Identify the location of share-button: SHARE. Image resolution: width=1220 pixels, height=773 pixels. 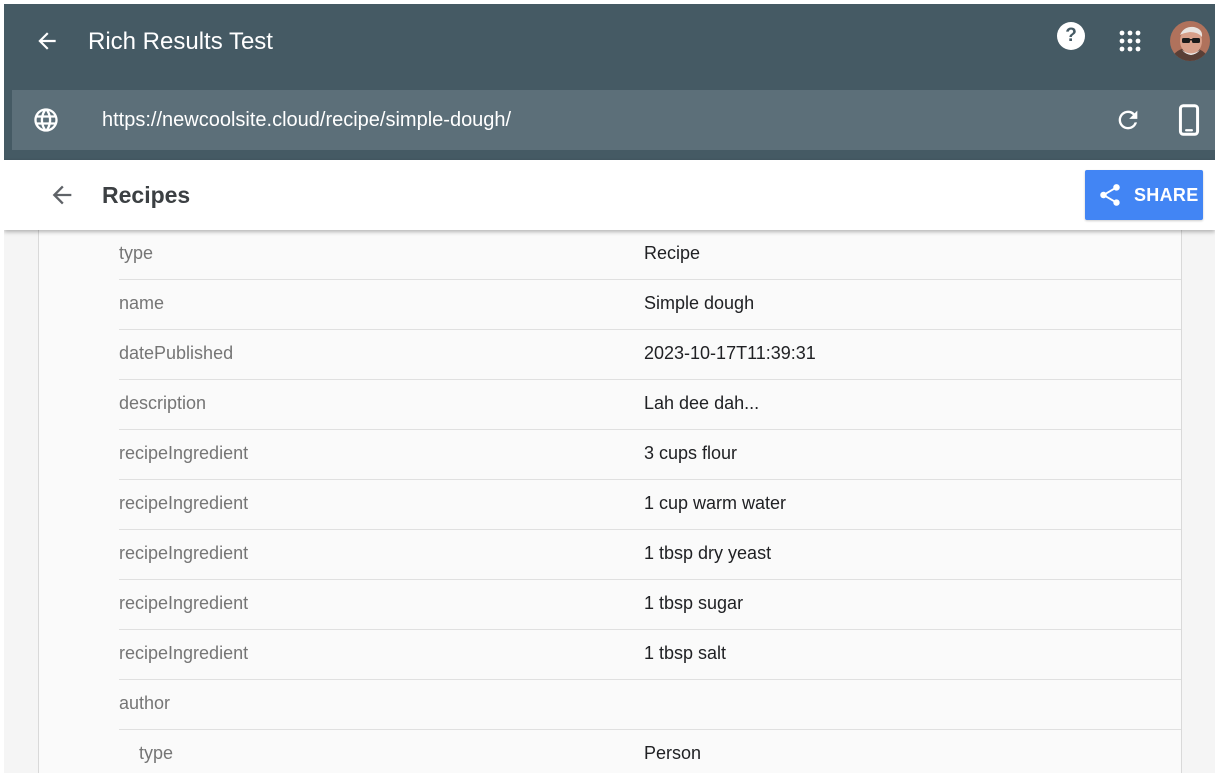
(1144, 195).